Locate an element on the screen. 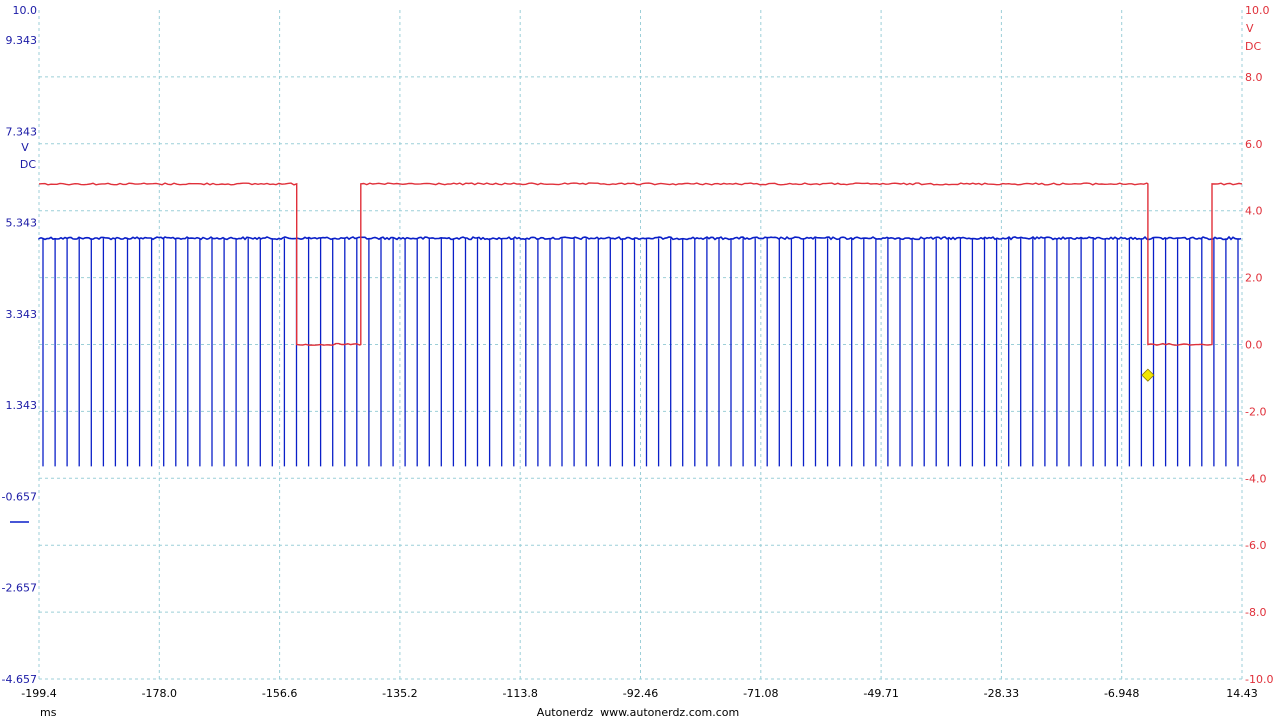 This screenshot has height=720, width=1280. left-axis-unit-v: V is located at coordinates (25, 147).